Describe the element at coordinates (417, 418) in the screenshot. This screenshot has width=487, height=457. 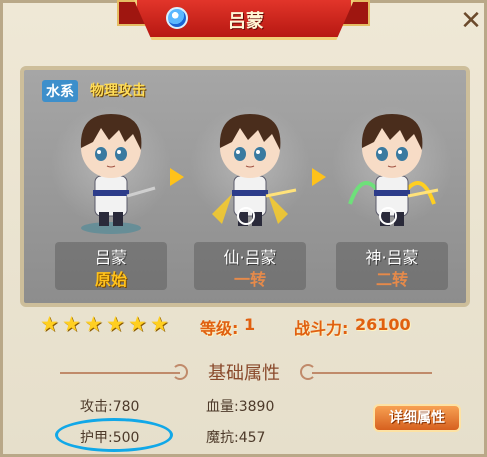
I see `detail-attributes-button: 详细属性` at that location.